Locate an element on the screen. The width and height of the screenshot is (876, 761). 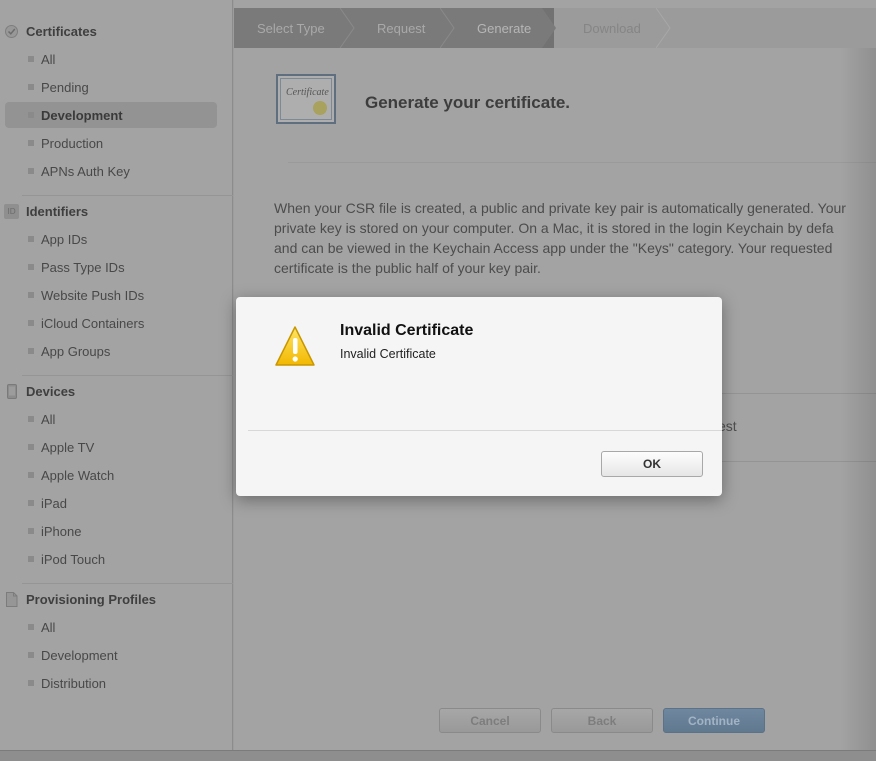
continue-button: Continue is located at coordinates (714, 720).